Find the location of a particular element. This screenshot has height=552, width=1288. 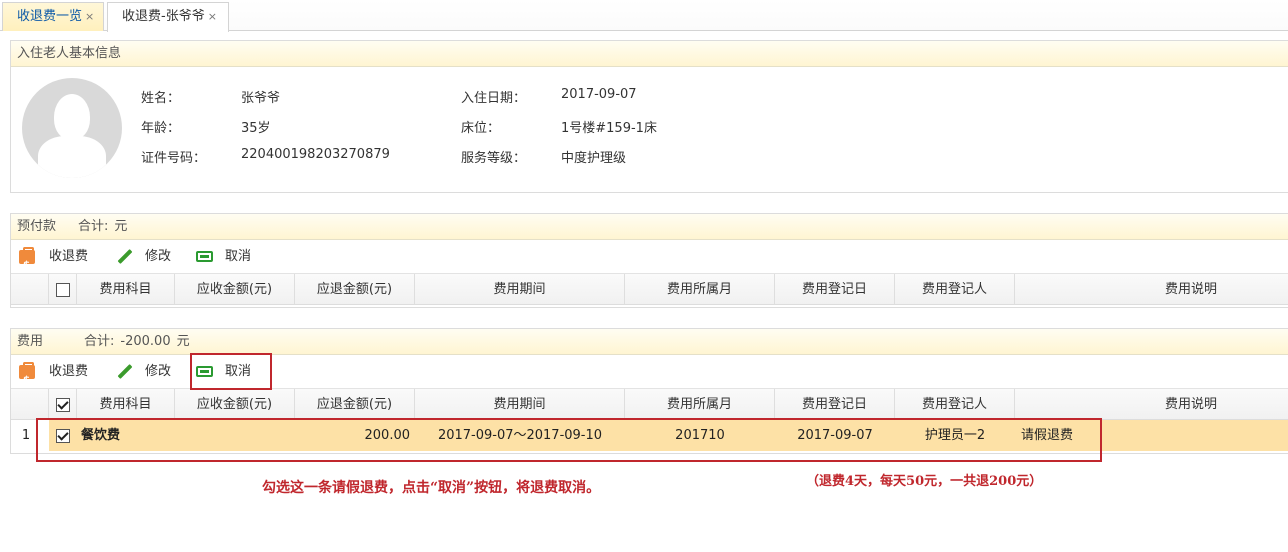

avatar-body-shape is located at coordinates (72, 157).